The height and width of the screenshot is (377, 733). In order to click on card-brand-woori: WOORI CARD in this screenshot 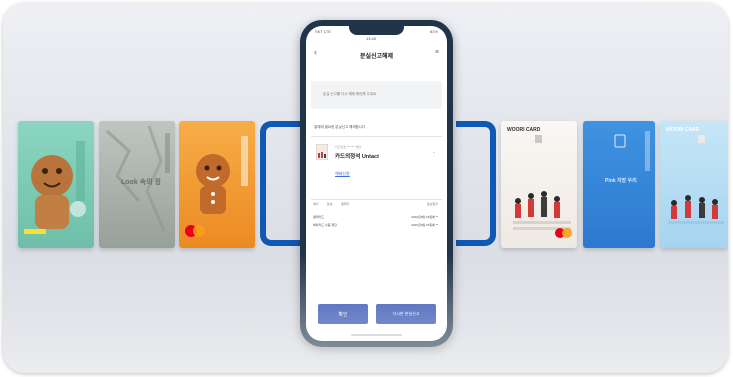, I will do `click(524, 130)`.